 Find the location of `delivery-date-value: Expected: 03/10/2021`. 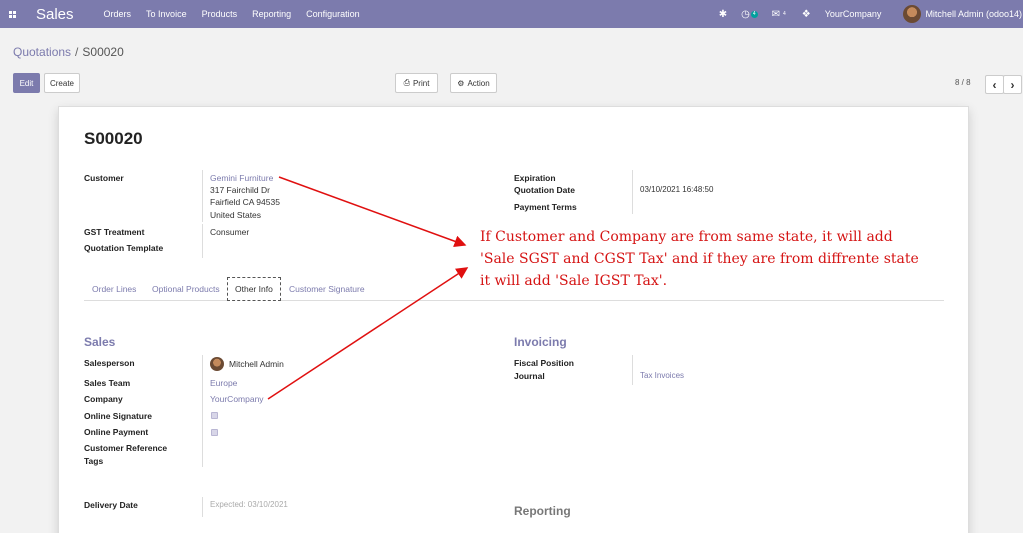

delivery-date-value: Expected: 03/10/2021 is located at coordinates (249, 504).